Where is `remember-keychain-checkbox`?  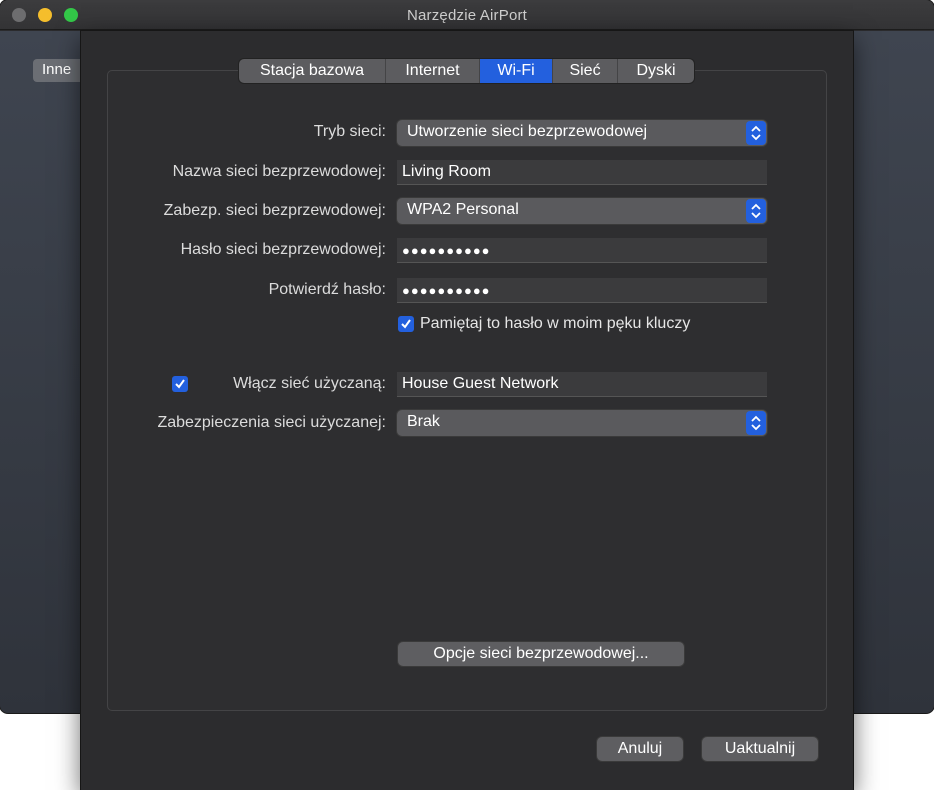 remember-keychain-checkbox is located at coordinates (406, 324).